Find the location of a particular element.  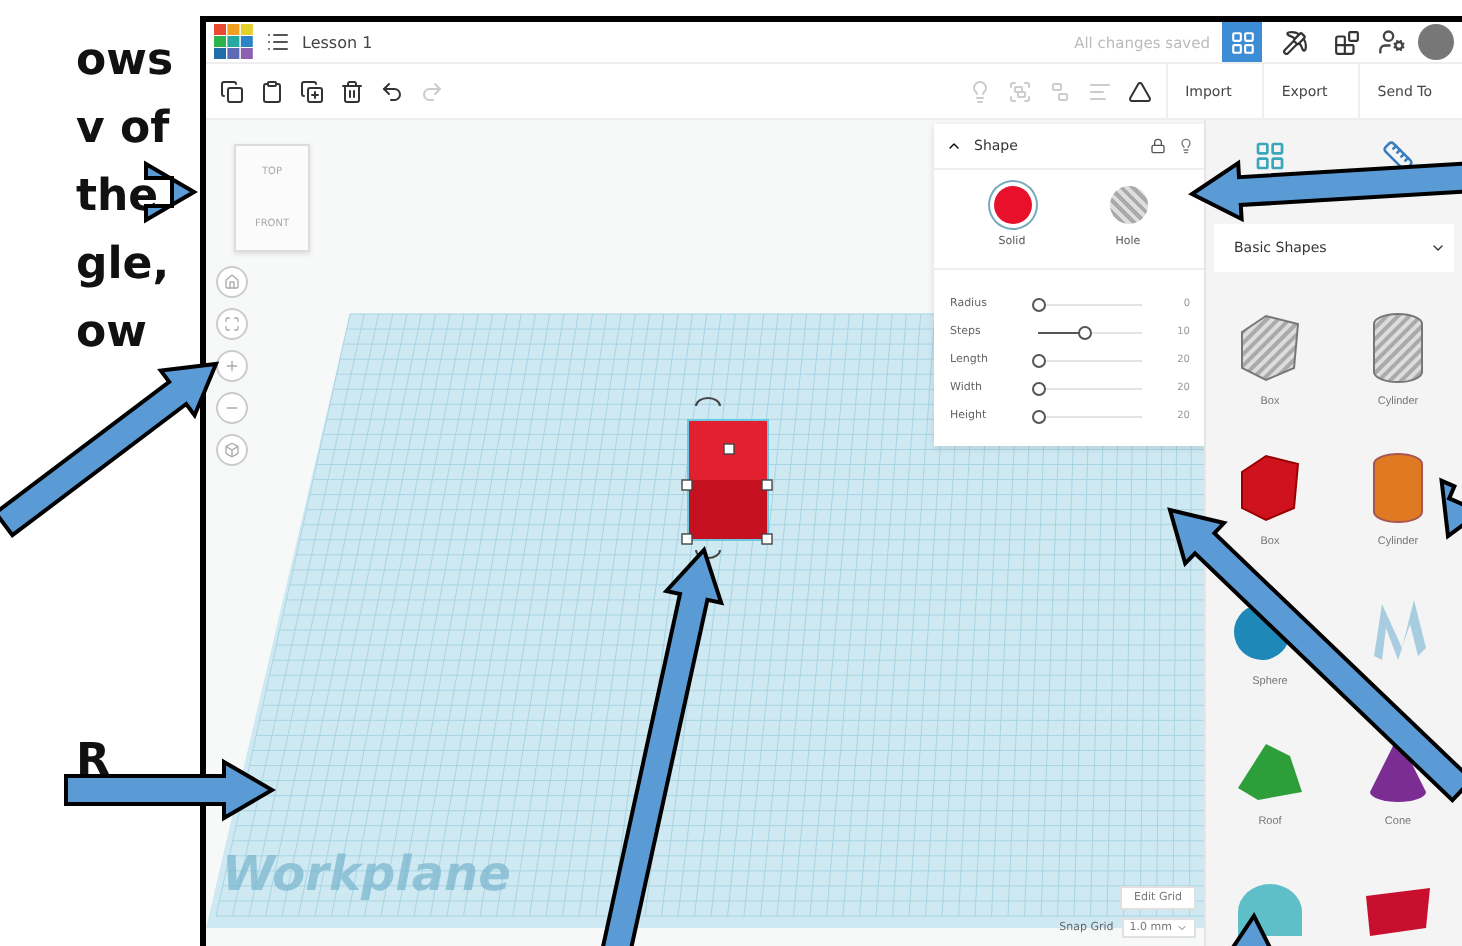

duplicate-icon is located at coordinates (312, 91).